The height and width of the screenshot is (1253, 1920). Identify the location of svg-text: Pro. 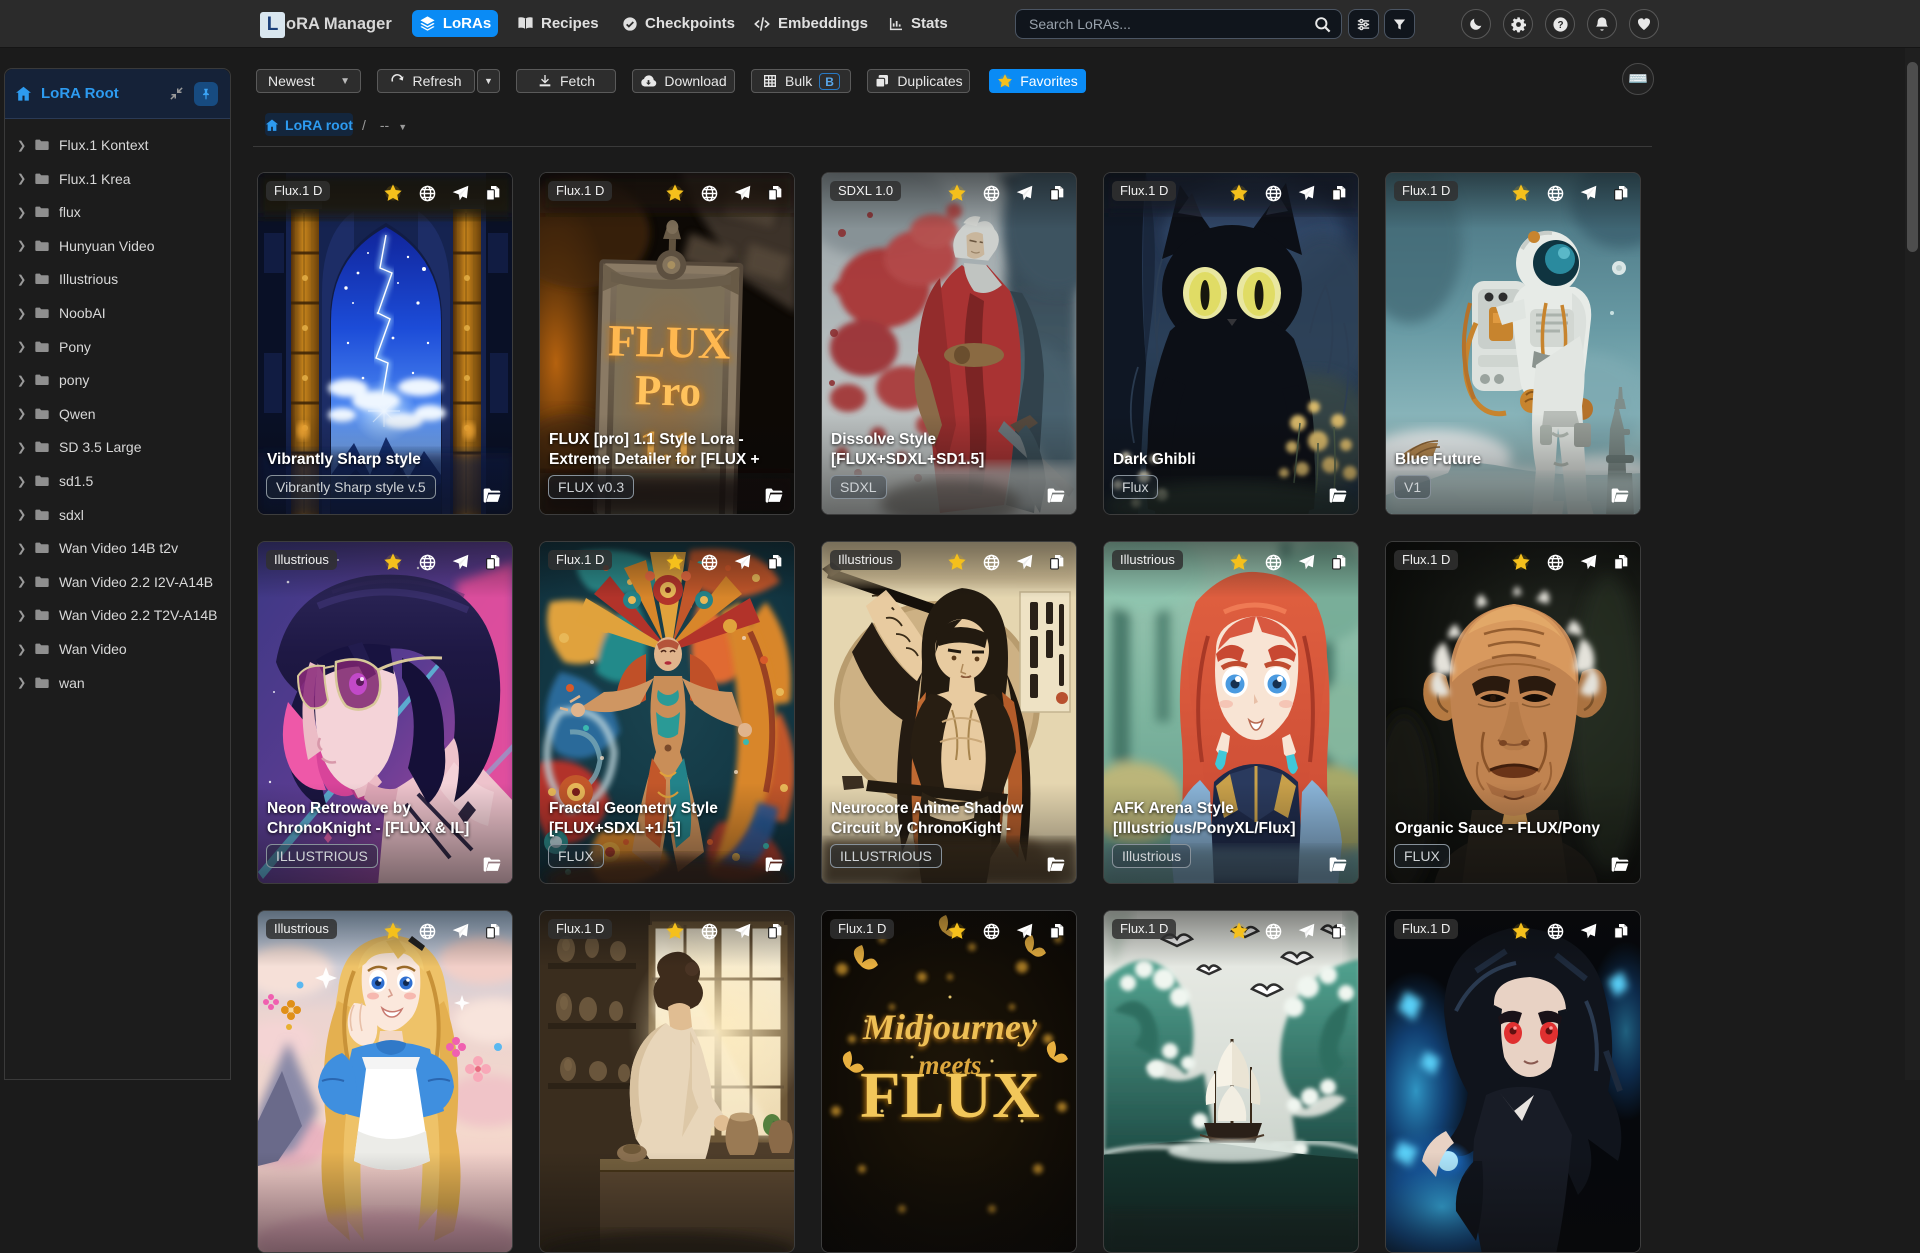
(667, 391).